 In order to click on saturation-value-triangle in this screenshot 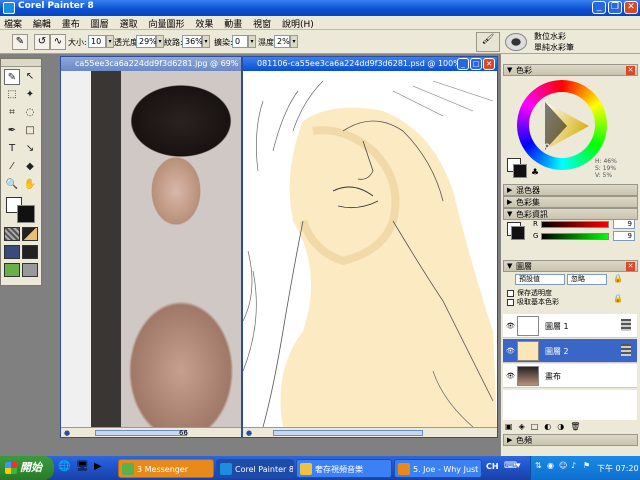, I will do `click(562, 125)`.